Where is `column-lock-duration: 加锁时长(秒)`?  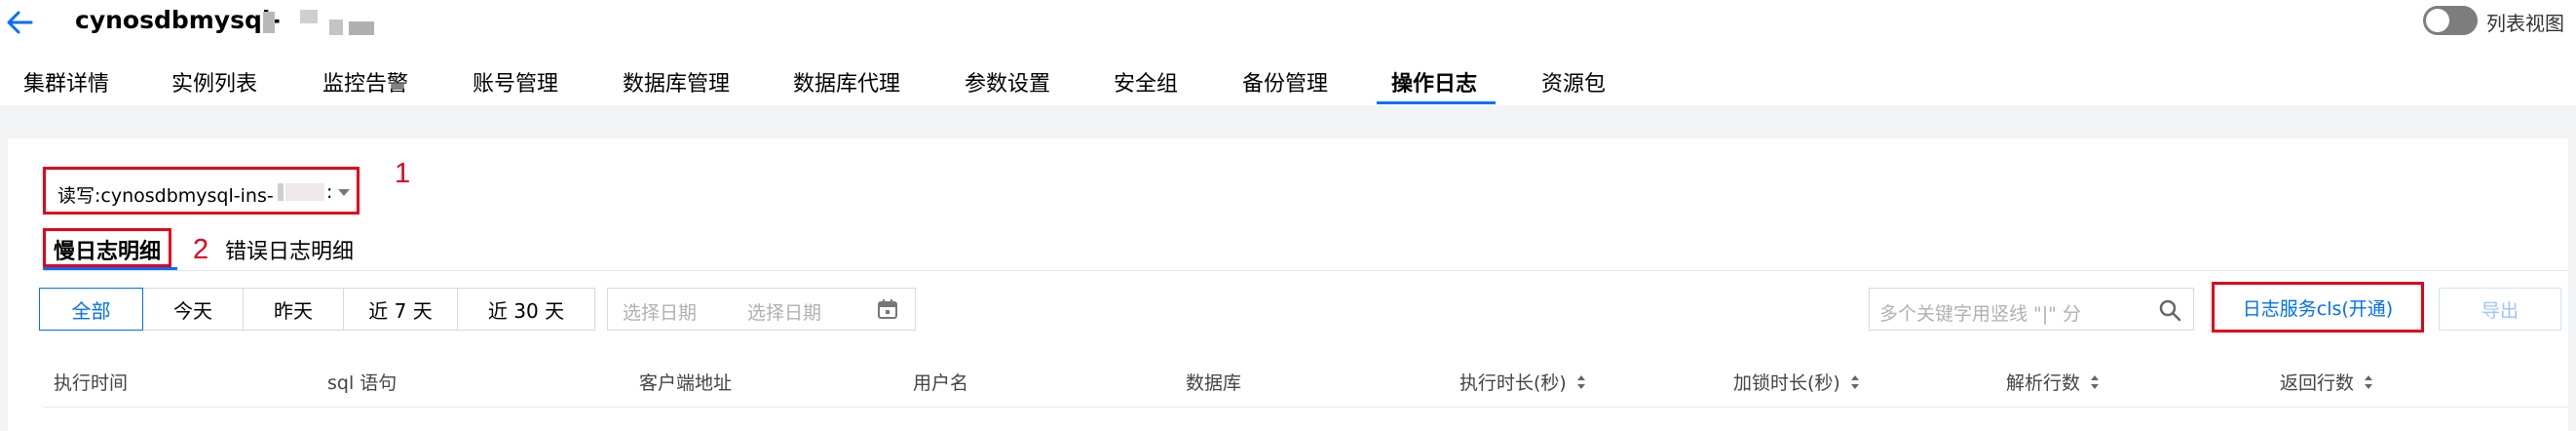 column-lock-duration: 加锁时长(秒) is located at coordinates (1796, 382).